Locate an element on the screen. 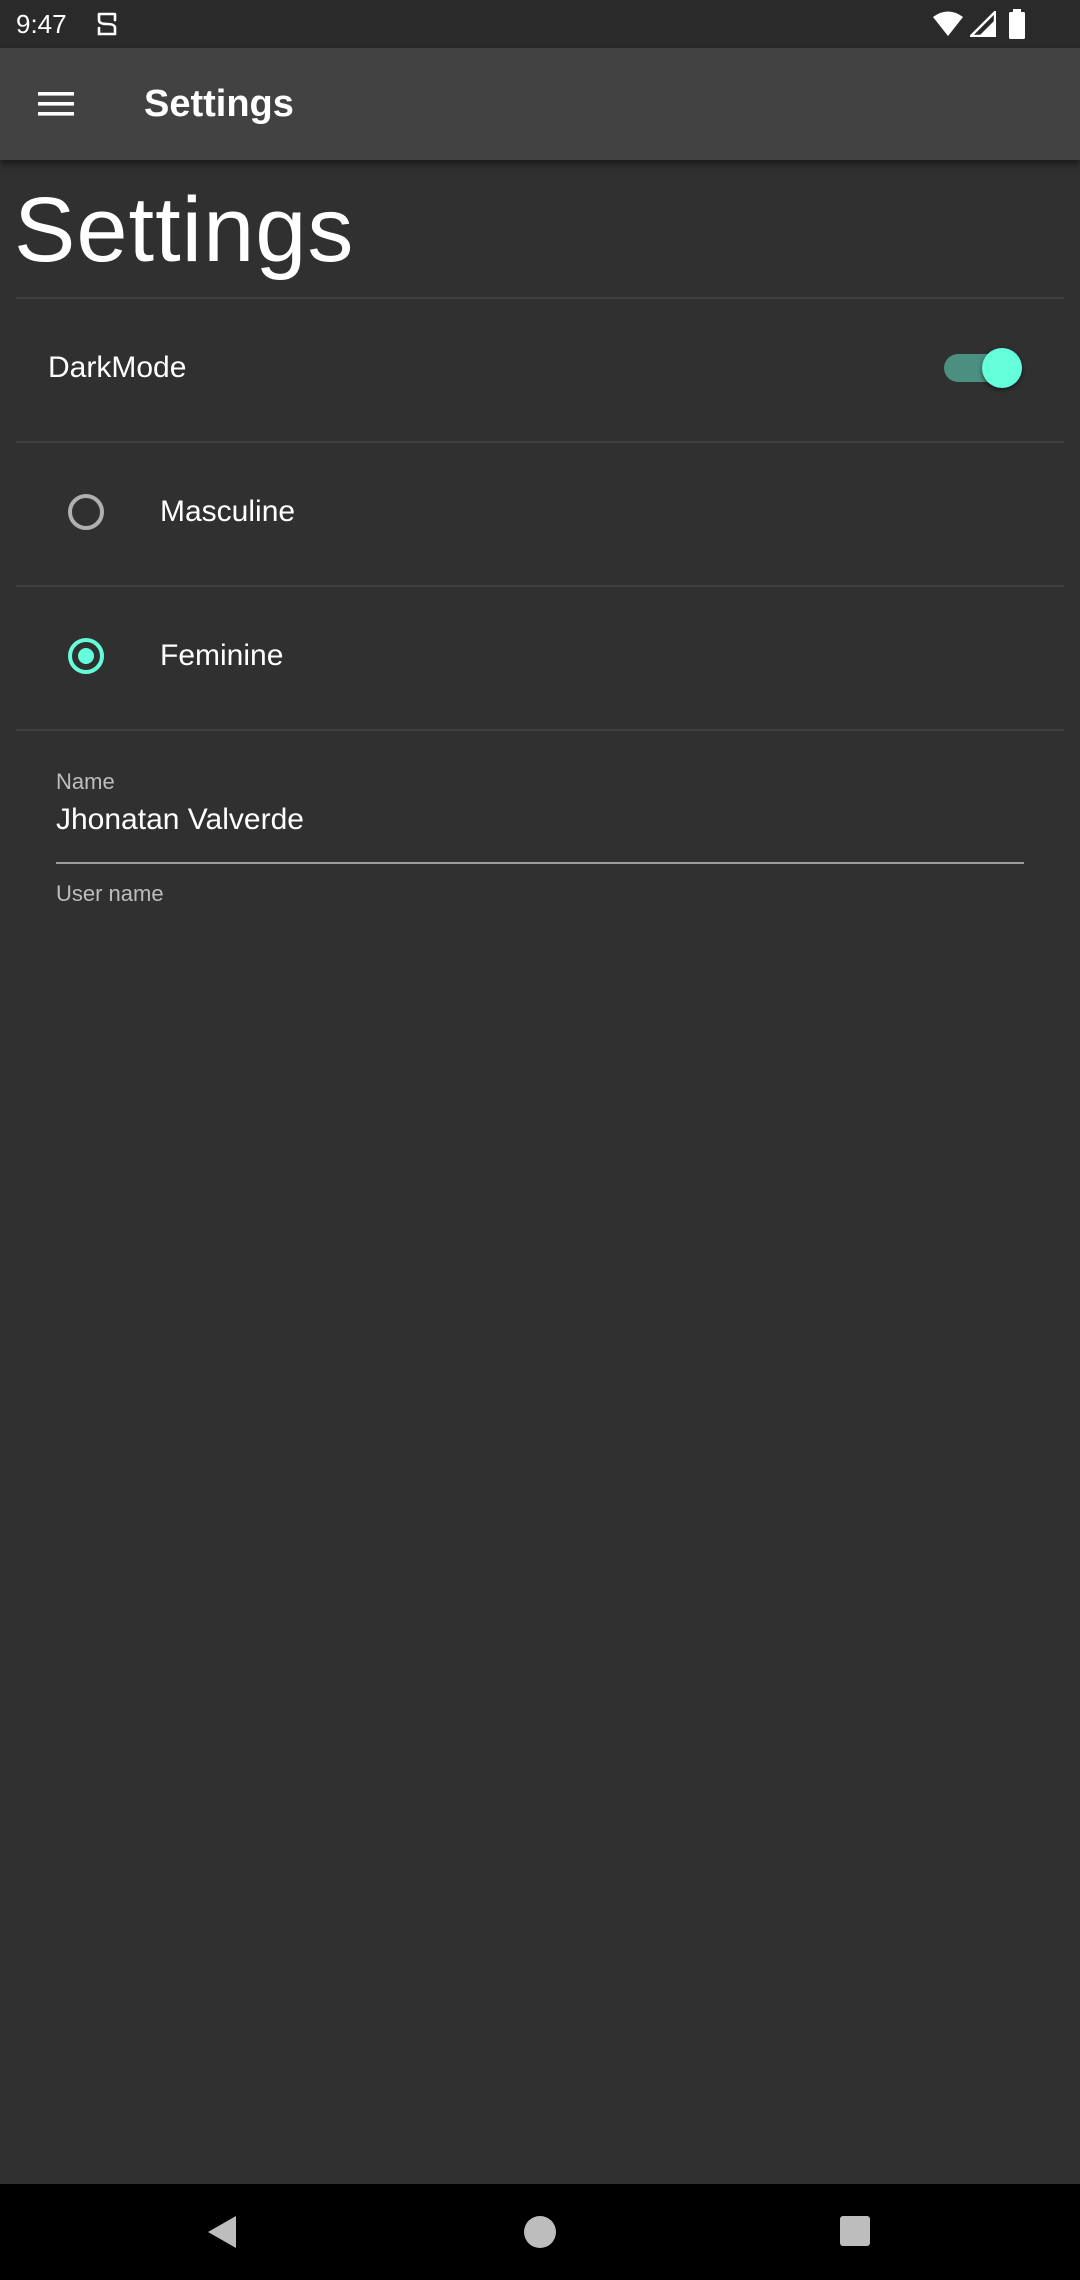  wifi-icon is located at coordinates (948, 24).